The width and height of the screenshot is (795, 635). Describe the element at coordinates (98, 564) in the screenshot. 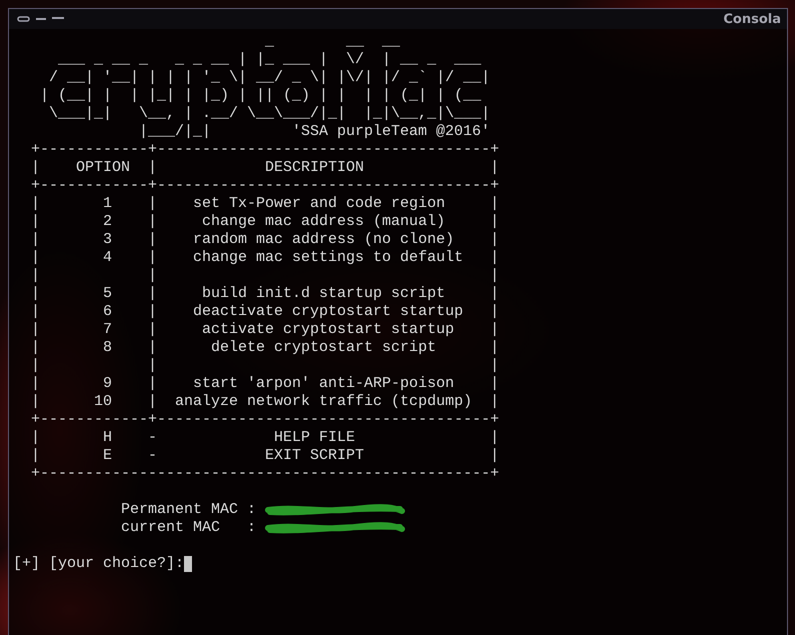

I see `prompt-text: [+] [your choice?]:` at that location.